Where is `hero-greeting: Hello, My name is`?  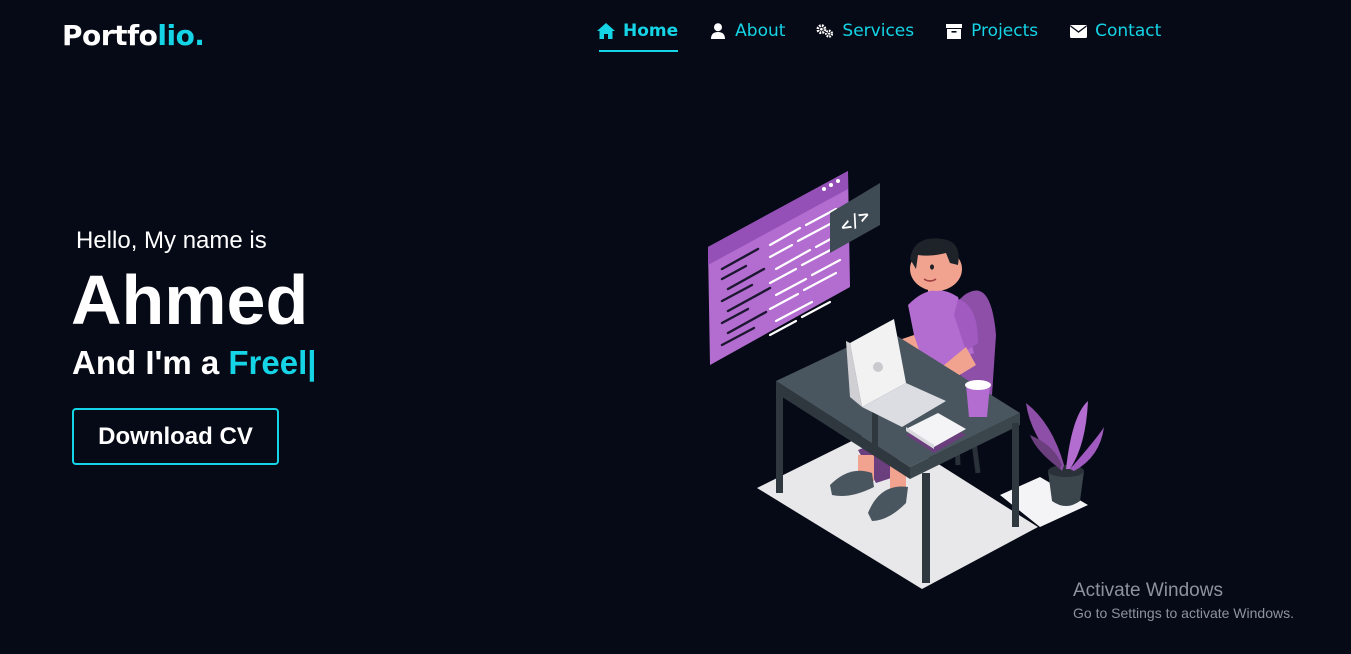
hero-greeting: Hello, My name is is located at coordinates (171, 240).